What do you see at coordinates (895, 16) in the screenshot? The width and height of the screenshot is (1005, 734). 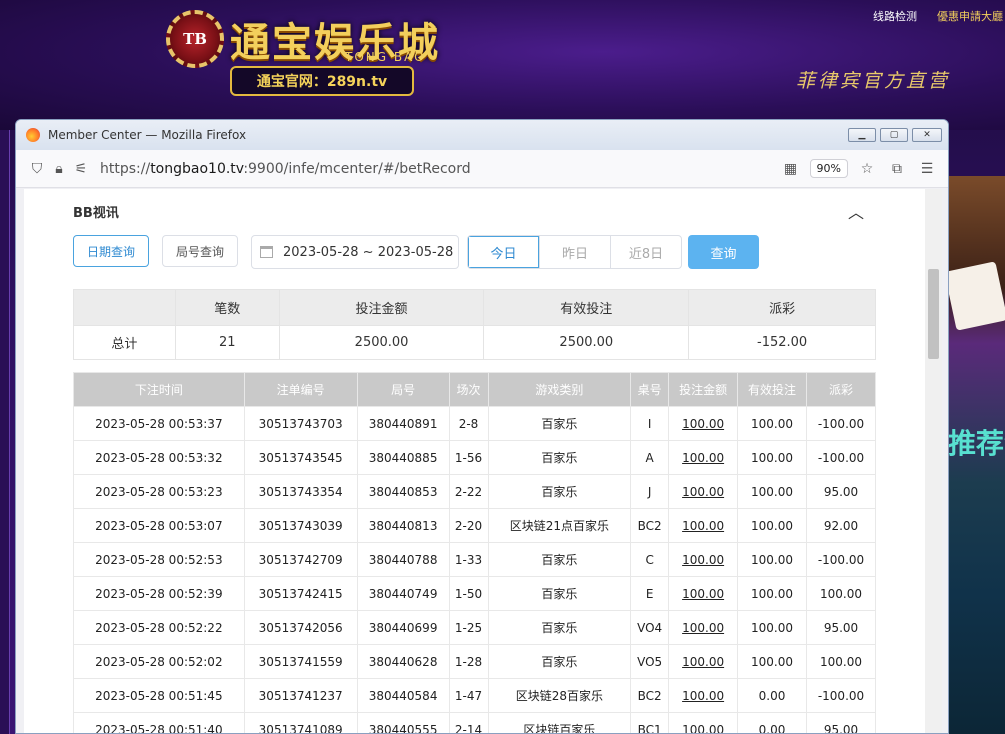 I see `line-check-link: 线路检测` at bounding box center [895, 16].